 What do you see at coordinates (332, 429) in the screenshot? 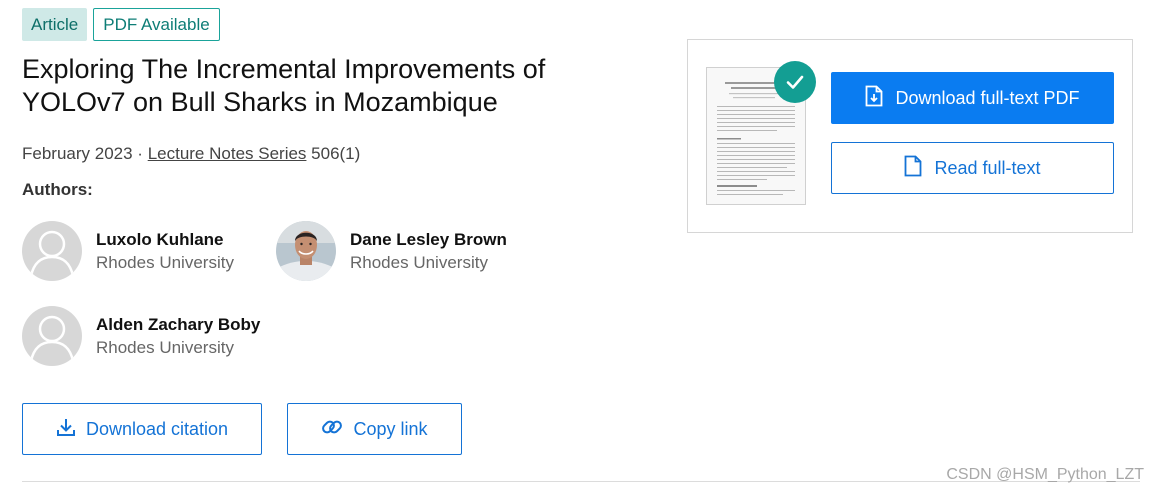
I see `link-icon` at bounding box center [332, 429].